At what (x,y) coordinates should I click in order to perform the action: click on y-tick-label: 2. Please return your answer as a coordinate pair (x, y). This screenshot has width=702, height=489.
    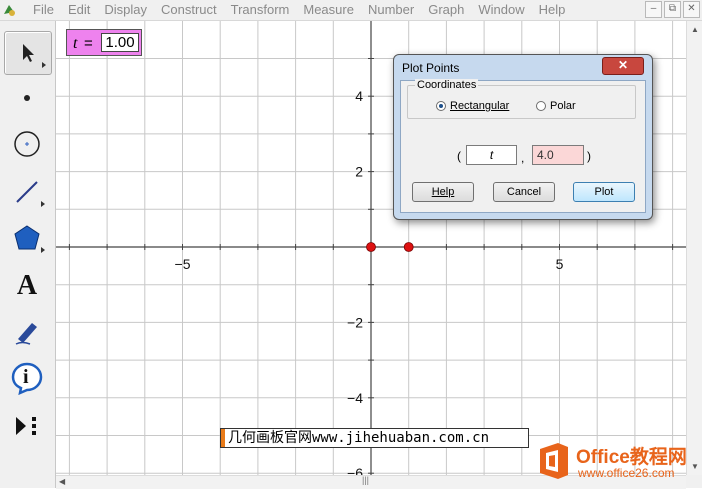
    Looking at the image, I should click on (359, 172).